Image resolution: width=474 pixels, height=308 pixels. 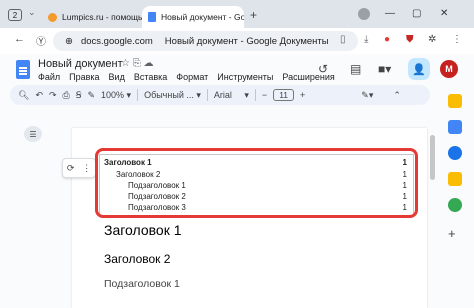 I want to click on menu-insert: Вставка, so click(x=150, y=77).